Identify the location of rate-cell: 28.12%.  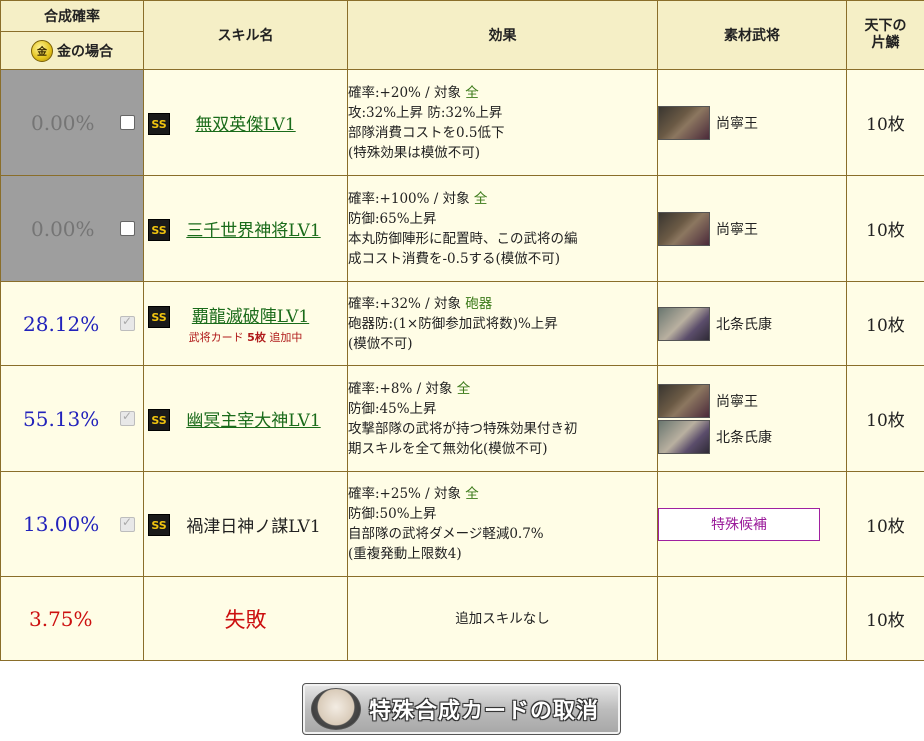
(72, 323).